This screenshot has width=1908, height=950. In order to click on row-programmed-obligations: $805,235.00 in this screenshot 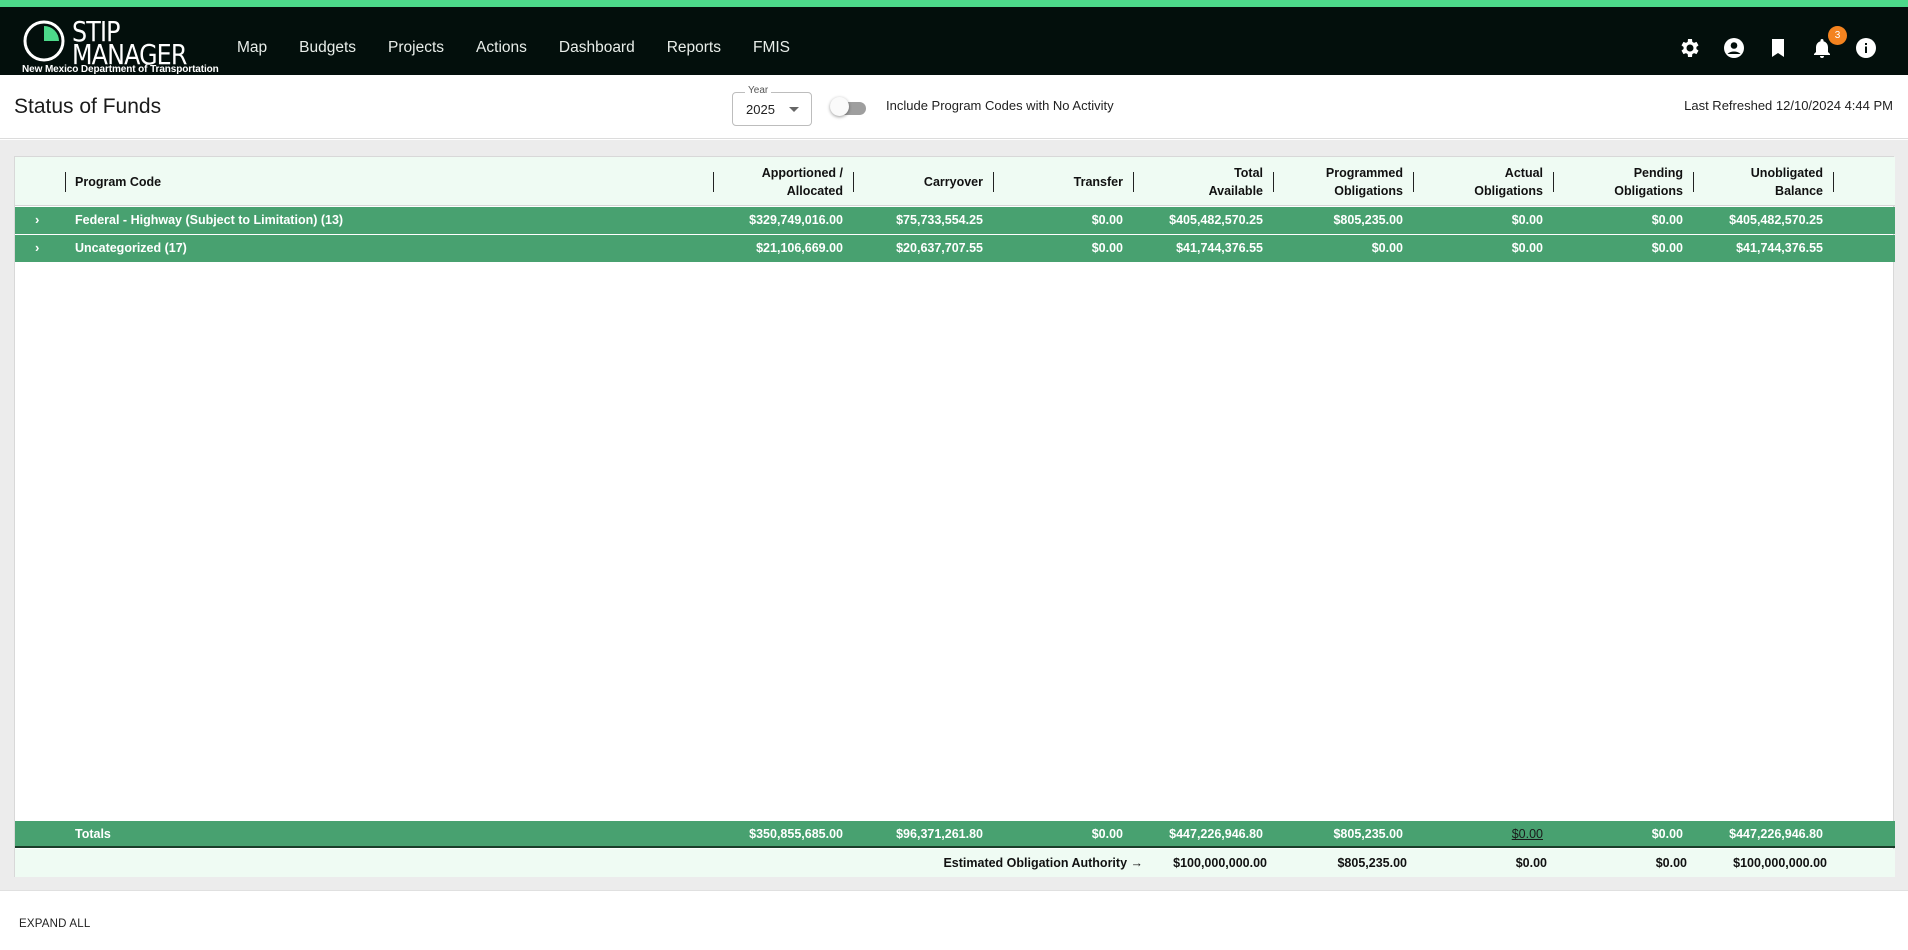, I will do `click(1368, 220)`.